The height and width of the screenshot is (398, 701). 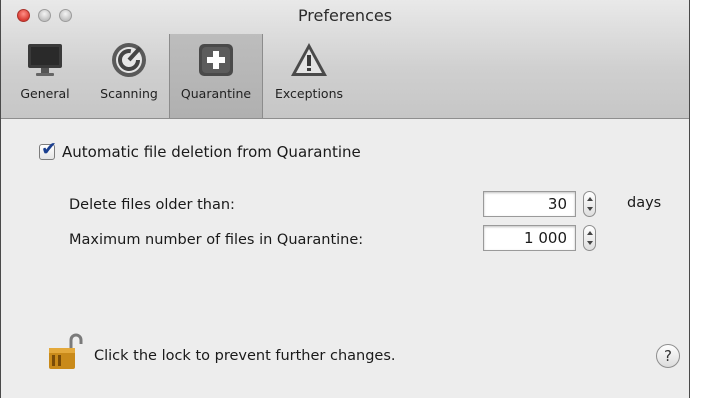 I want to click on tab-quarantine: Quarantine, so click(x=216, y=76).